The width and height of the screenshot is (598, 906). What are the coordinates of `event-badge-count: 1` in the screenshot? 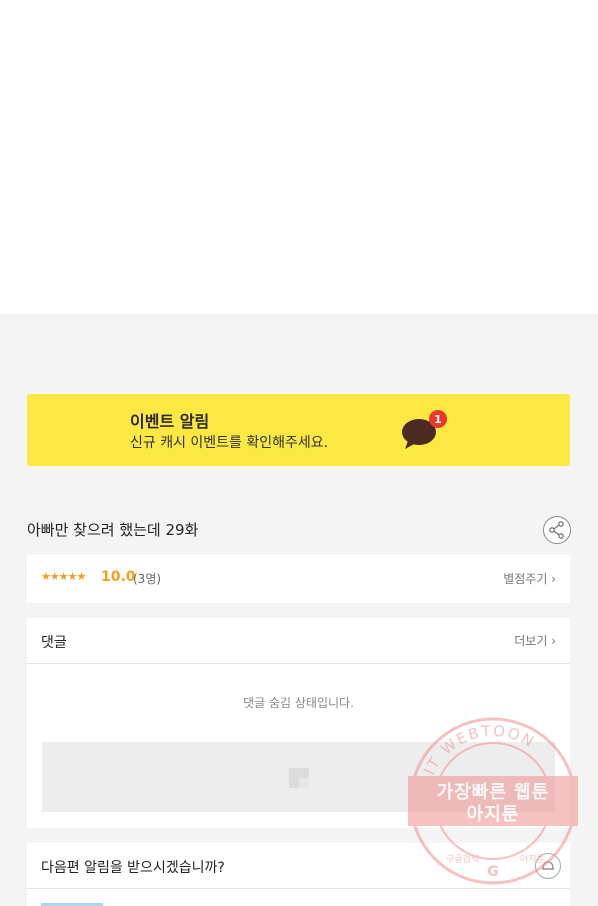 It's located at (438, 419).